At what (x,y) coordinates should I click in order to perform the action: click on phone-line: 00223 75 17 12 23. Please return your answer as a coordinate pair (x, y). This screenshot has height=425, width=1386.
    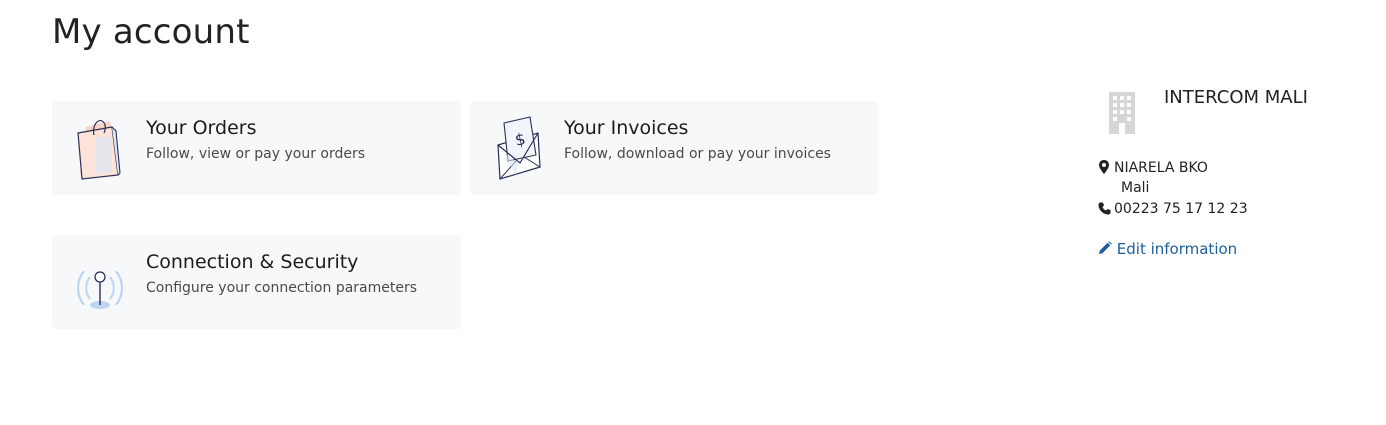
    Looking at the image, I should click on (1173, 210).